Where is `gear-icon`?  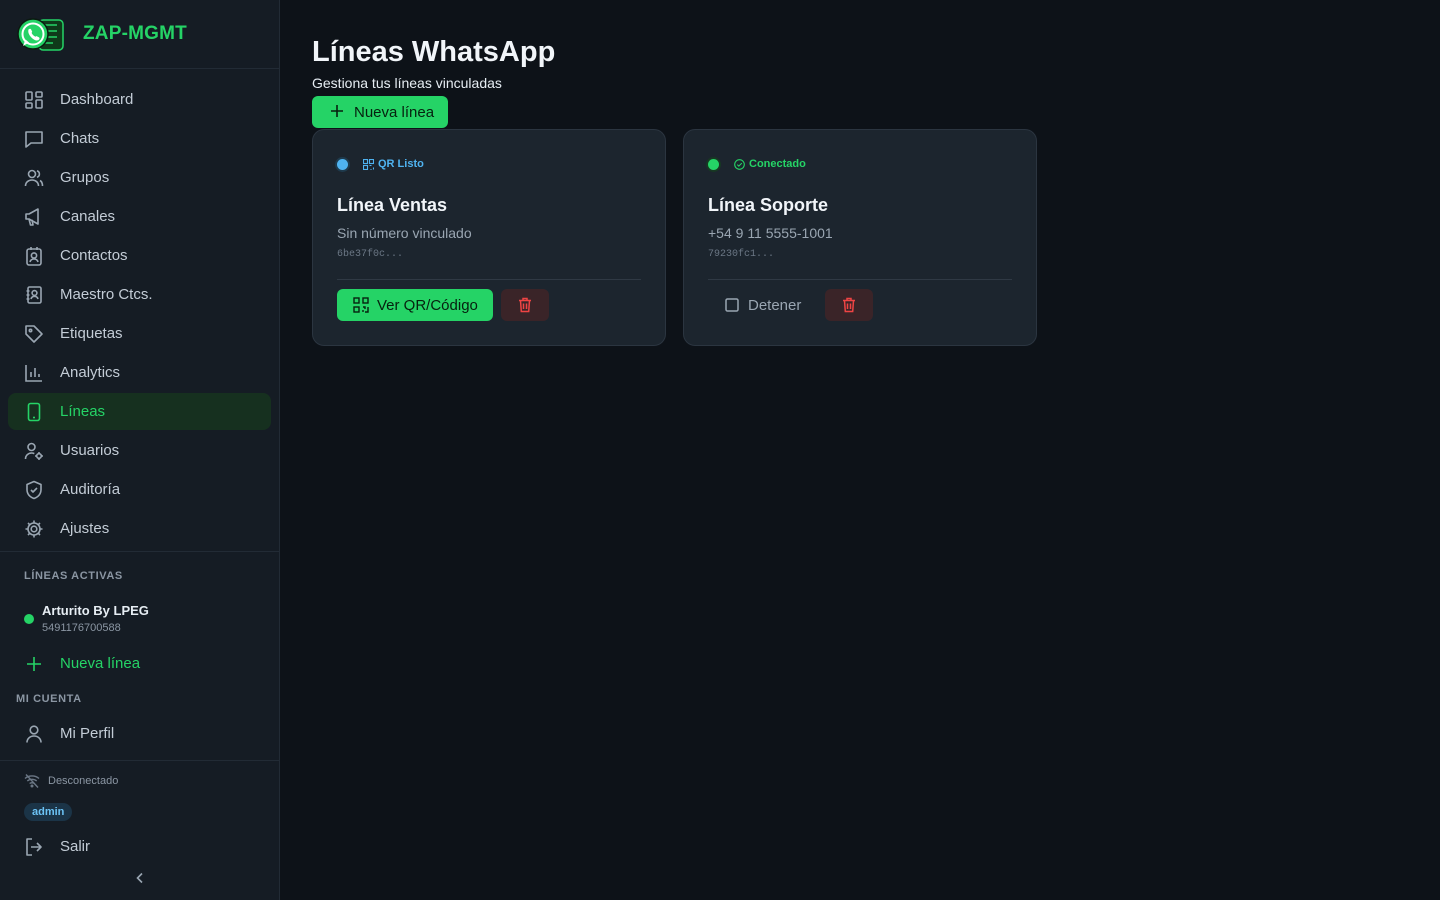 gear-icon is located at coordinates (34, 529).